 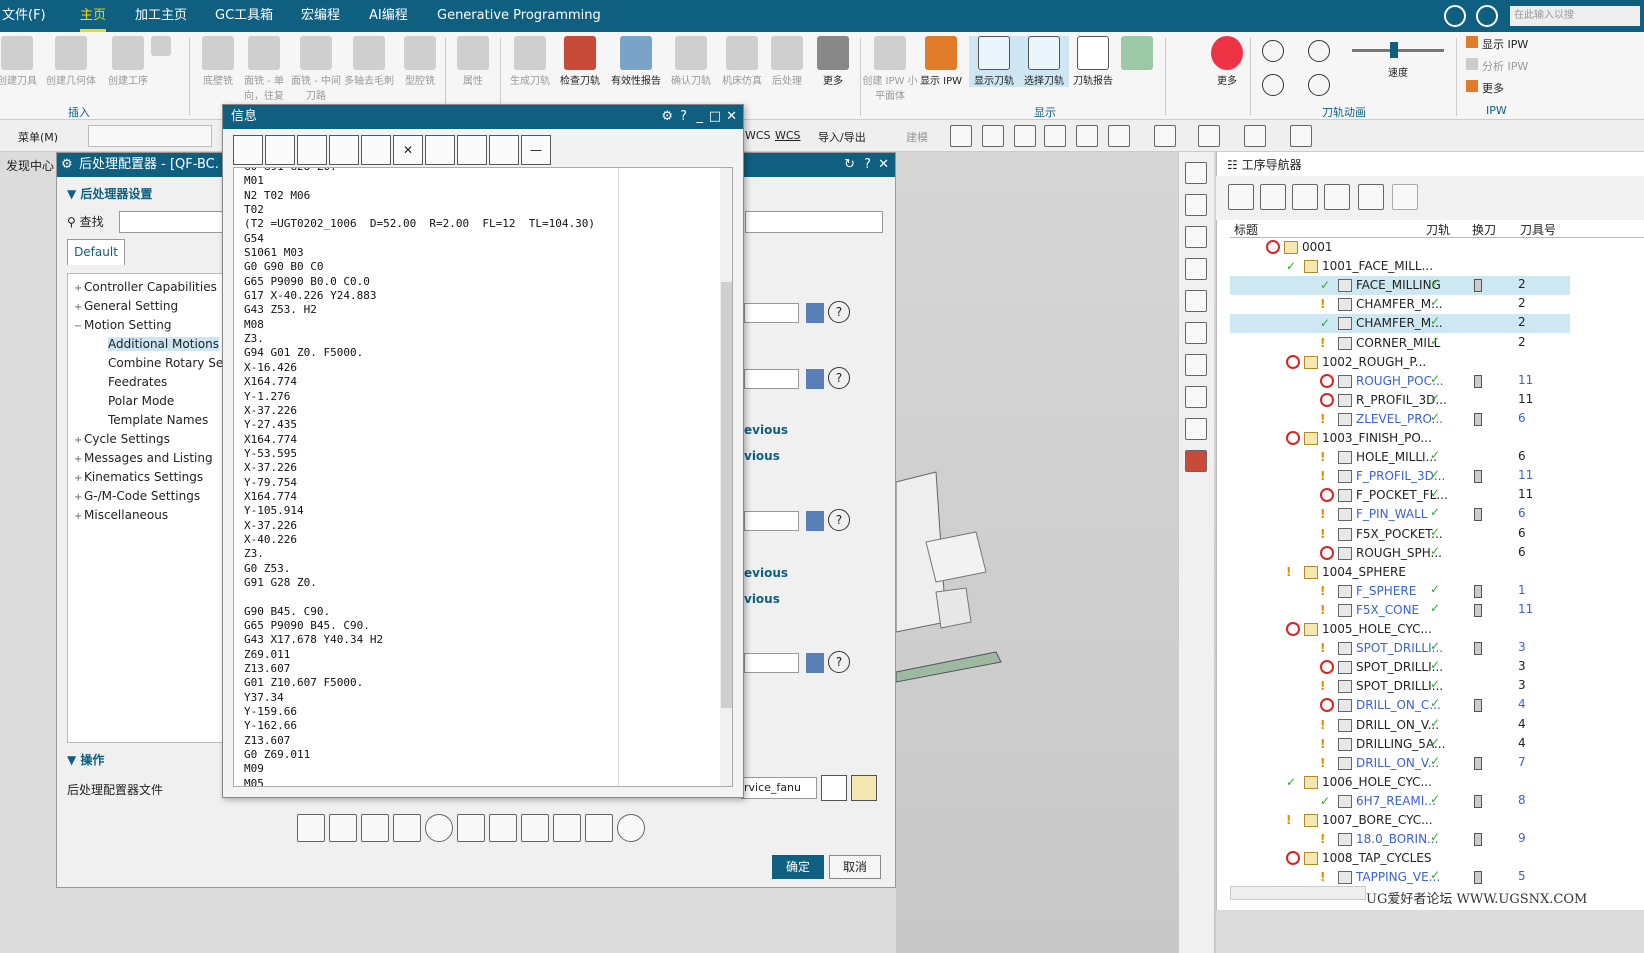 I want to click on column-tool-number: 刀具号, so click(x=1538, y=229).